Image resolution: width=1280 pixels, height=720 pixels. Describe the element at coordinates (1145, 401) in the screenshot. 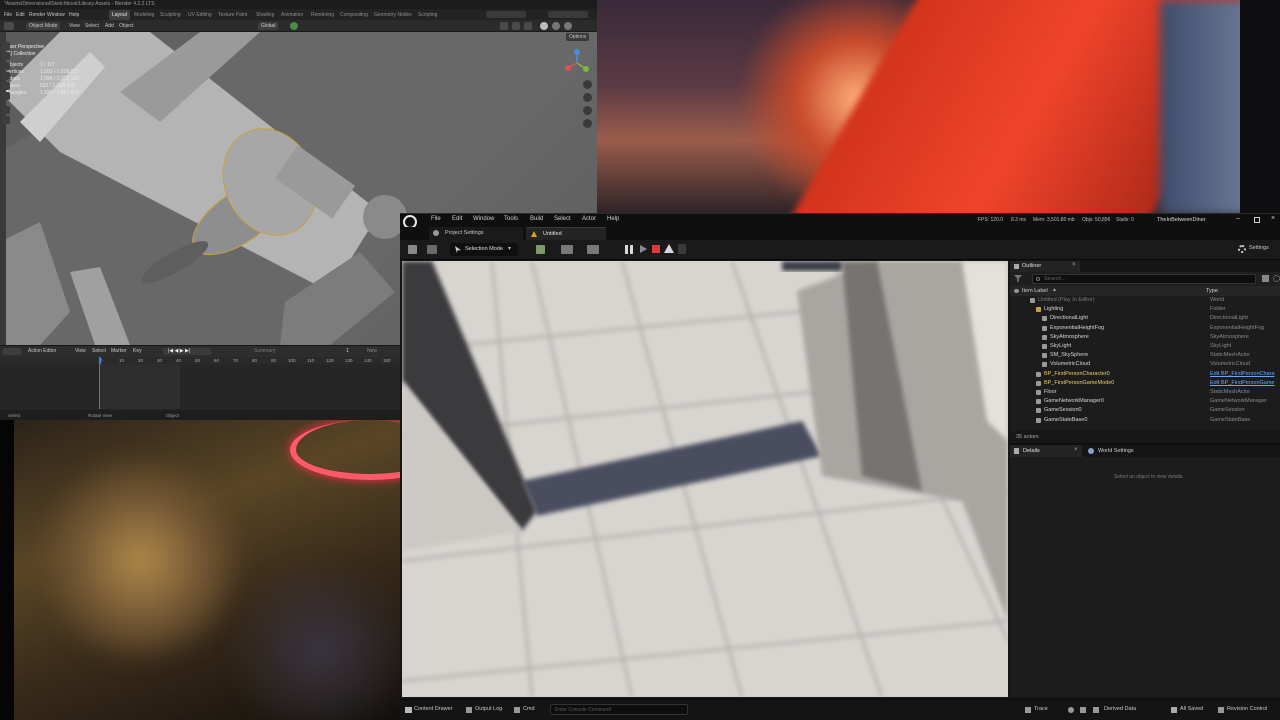

I see `outliner-row: GameNetworkManager0 GameNetworkManager` at that location.